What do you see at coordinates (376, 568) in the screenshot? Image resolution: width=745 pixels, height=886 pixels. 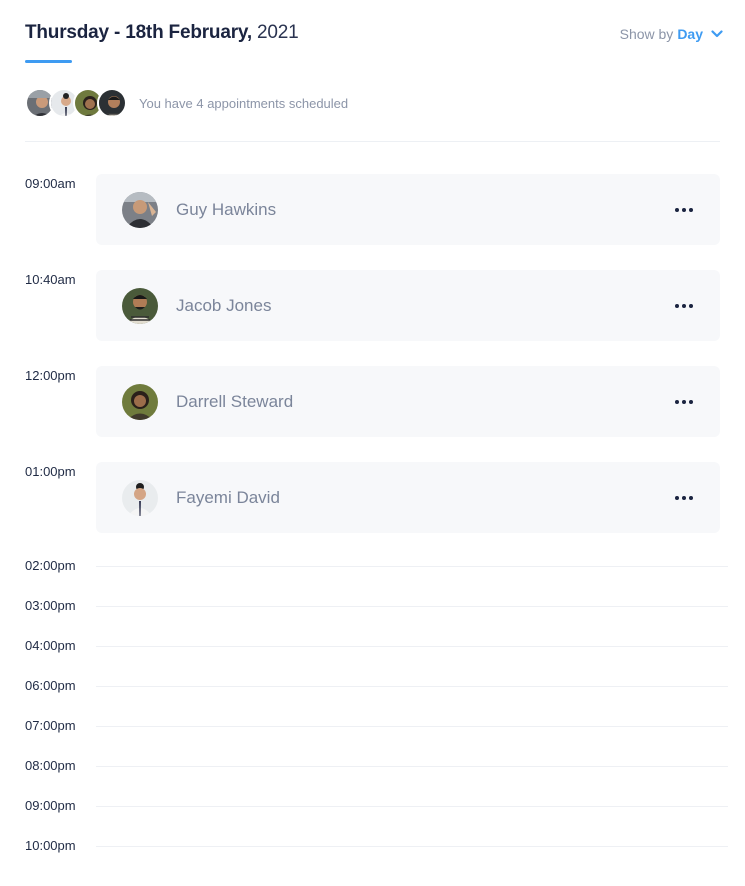 I see `empty-slot: 02:00pm` at bounding box center [376, 568].